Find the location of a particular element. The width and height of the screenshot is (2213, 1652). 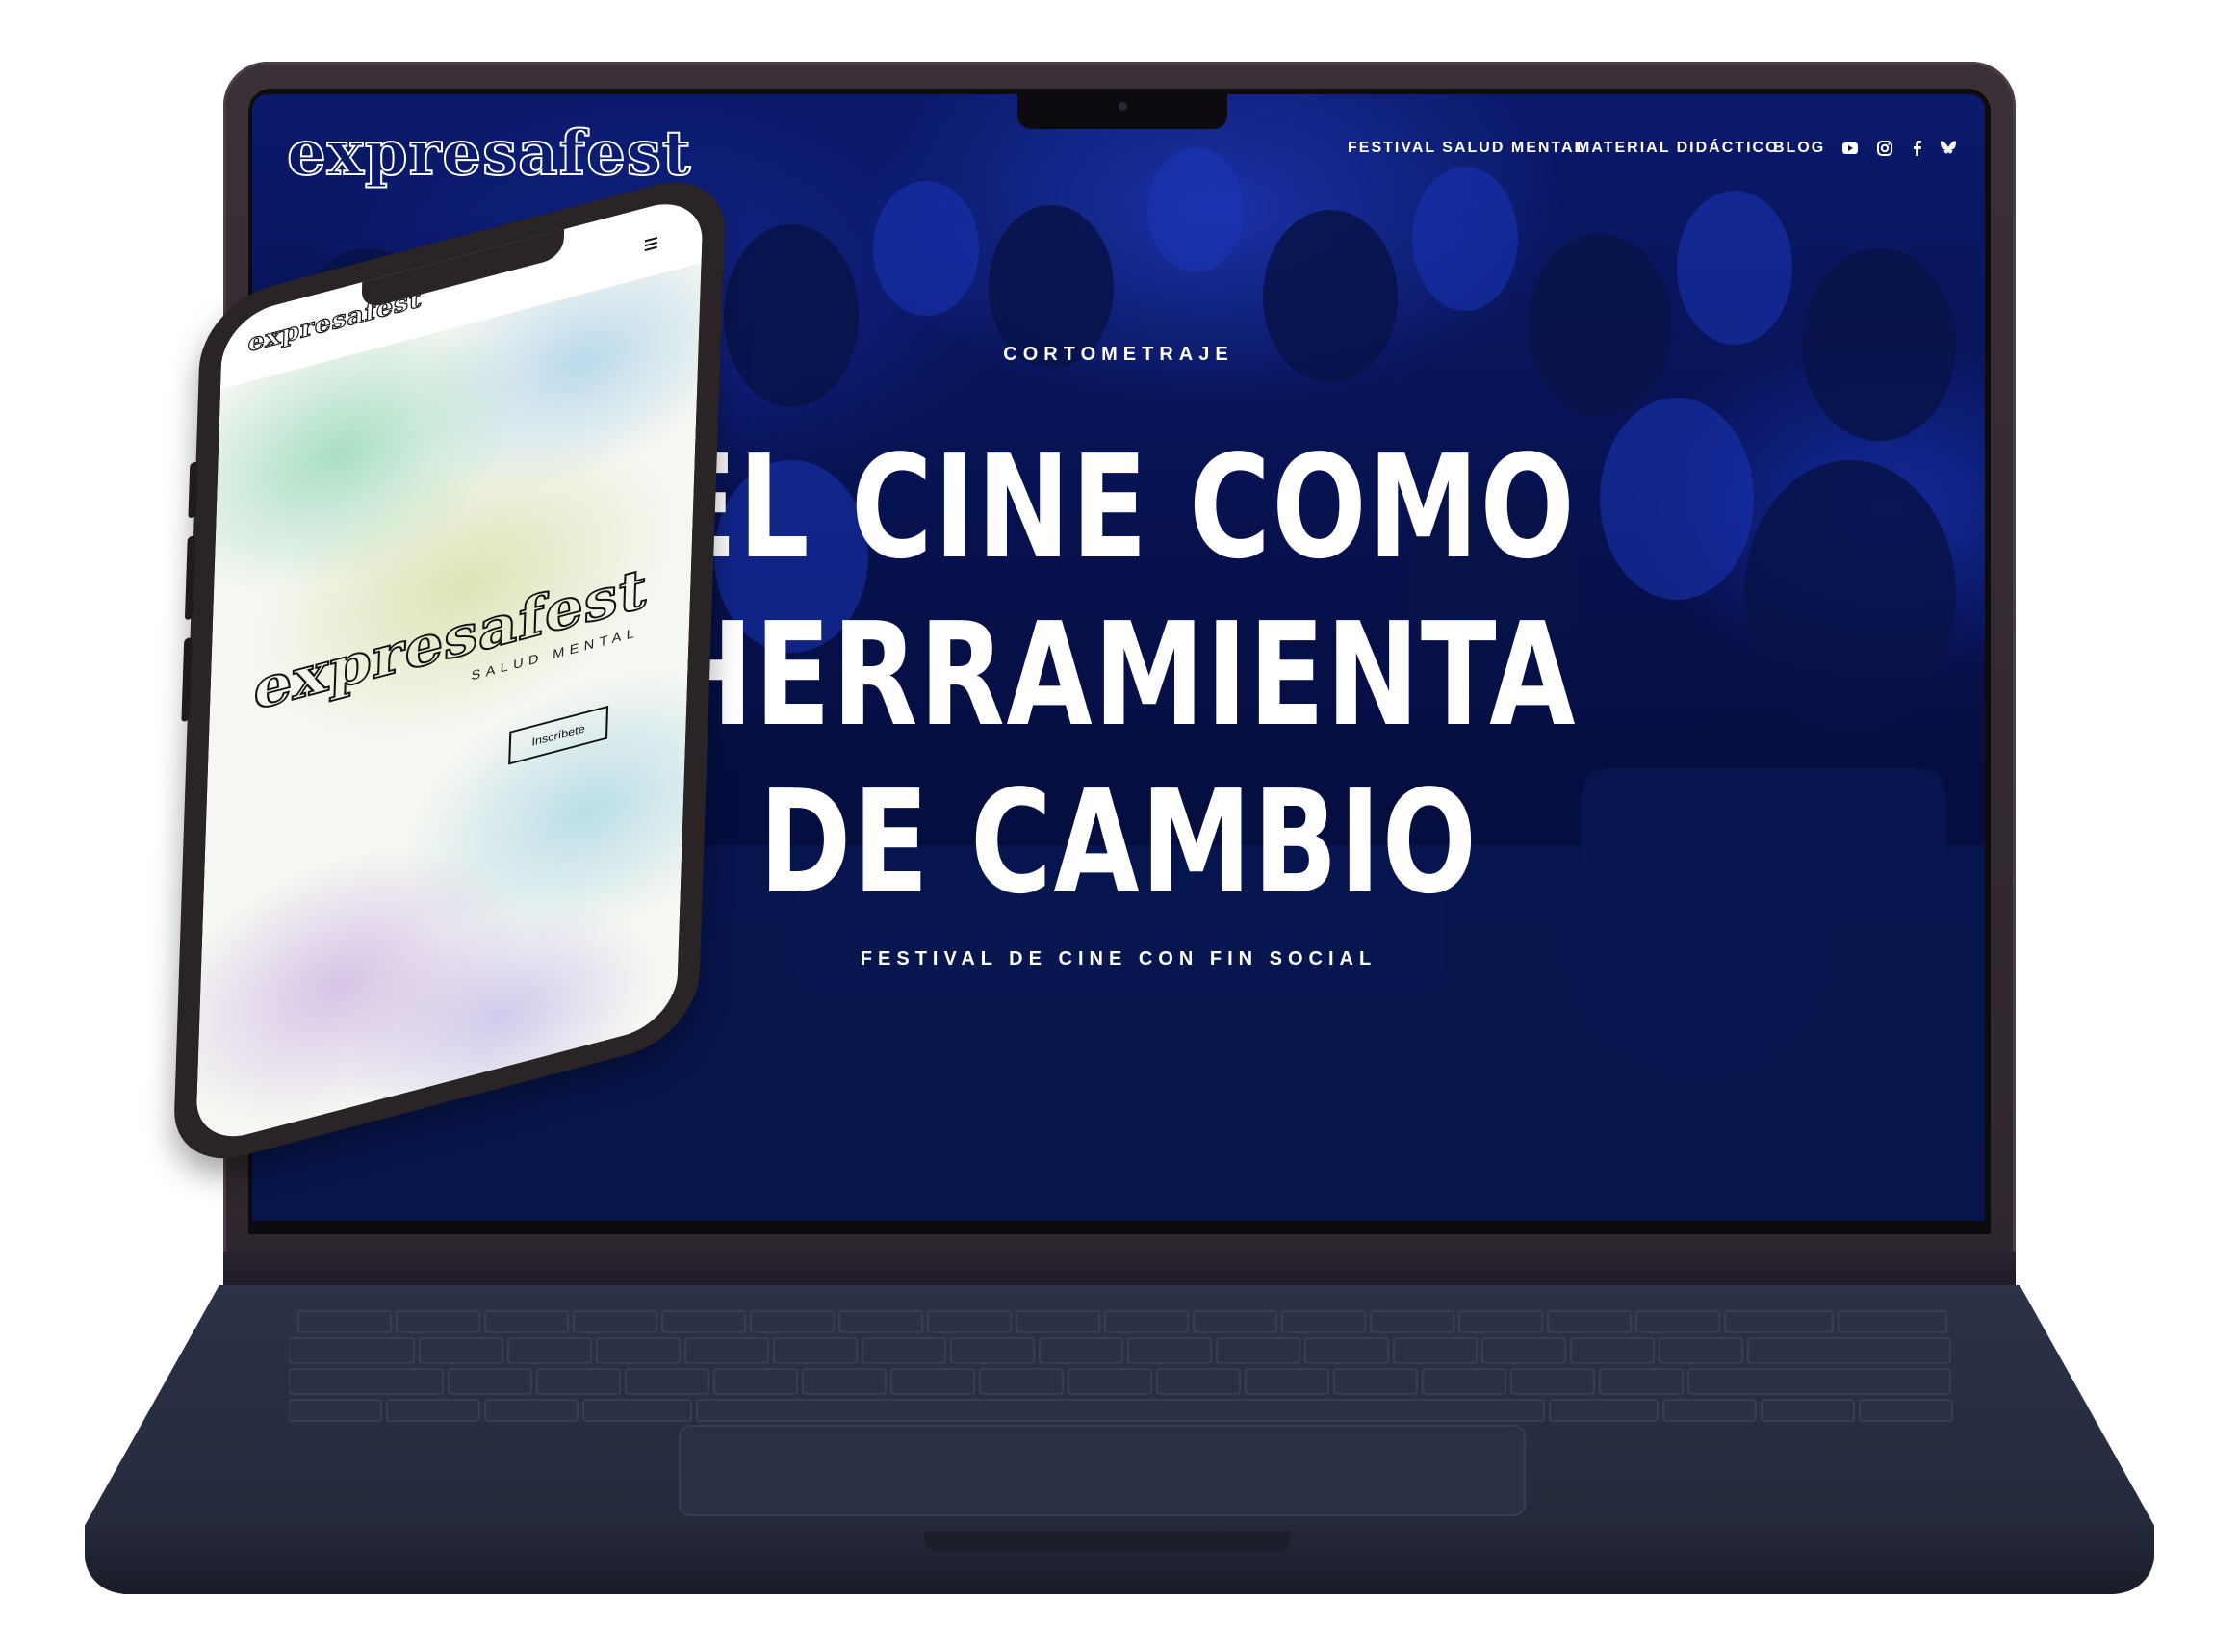

camera-icon is located at coordinates (1123, 106).